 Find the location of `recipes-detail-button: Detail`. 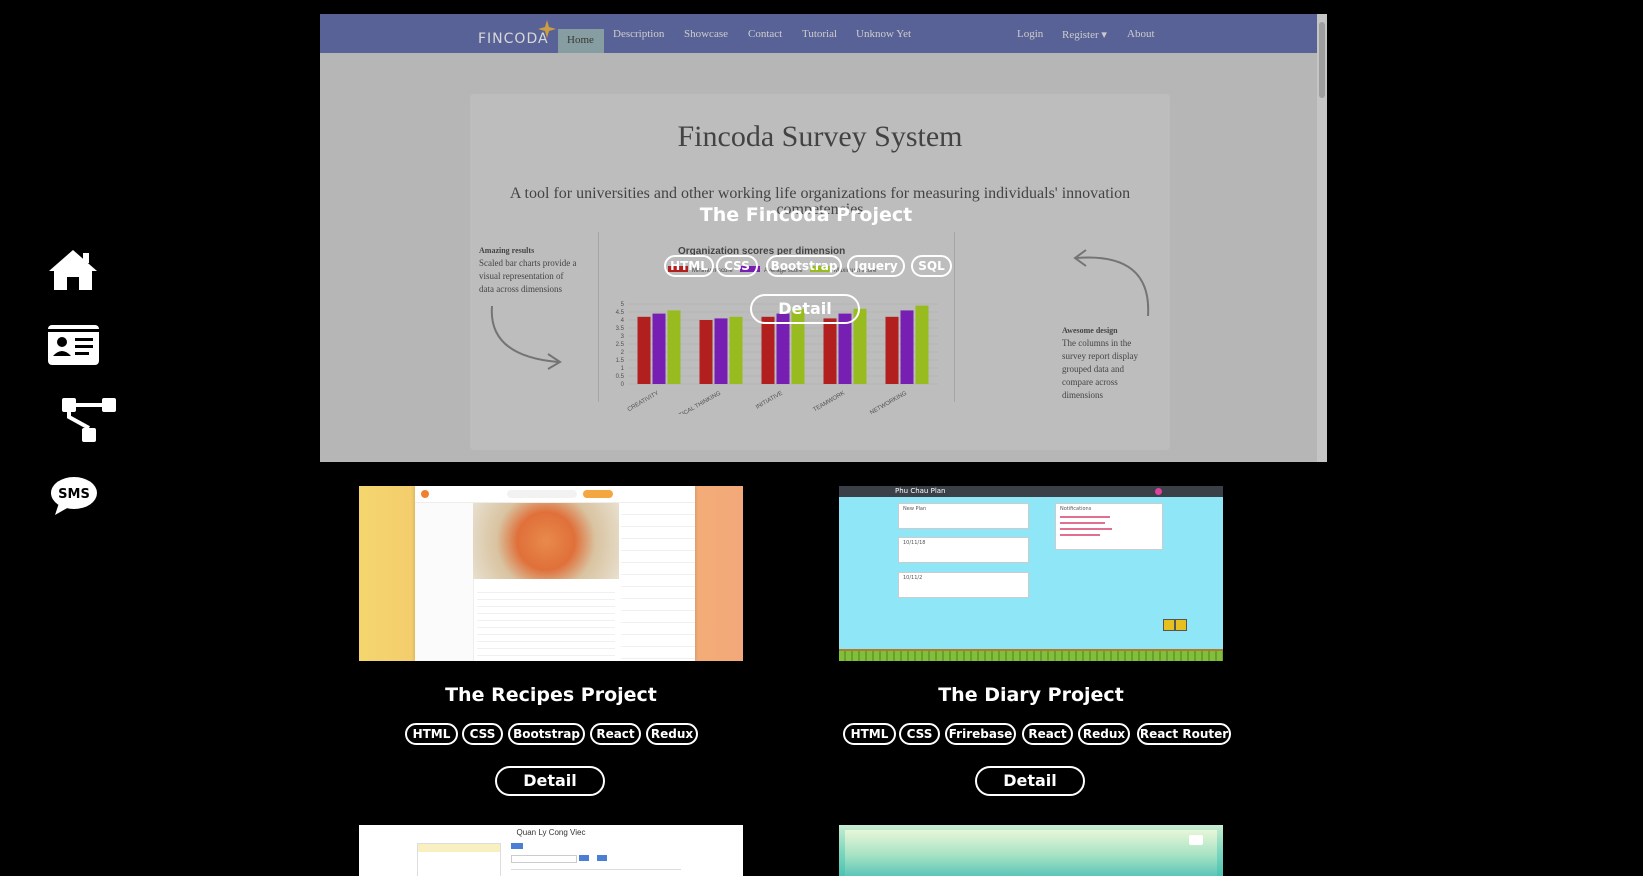

recipes-detail-button: Detail is located at coordinates (550, 781).